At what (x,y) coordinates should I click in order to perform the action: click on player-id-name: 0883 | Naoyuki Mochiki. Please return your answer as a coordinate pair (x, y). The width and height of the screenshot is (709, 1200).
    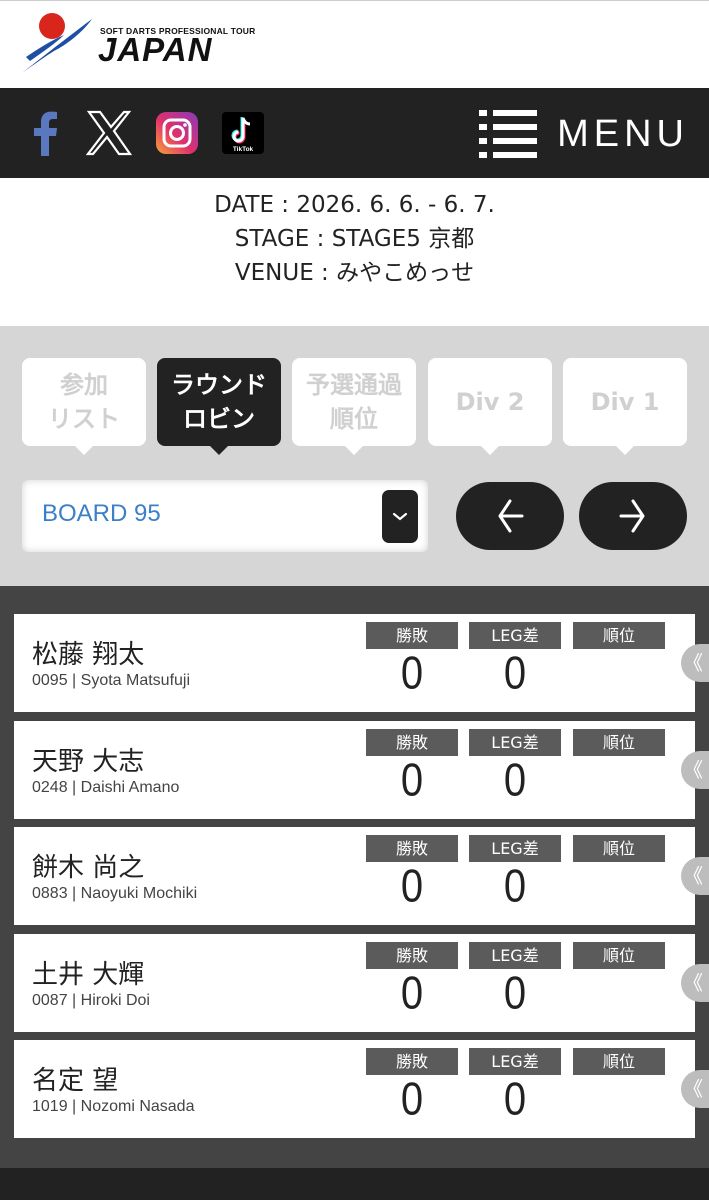
    Looking at the image, I should click on (115, 893).